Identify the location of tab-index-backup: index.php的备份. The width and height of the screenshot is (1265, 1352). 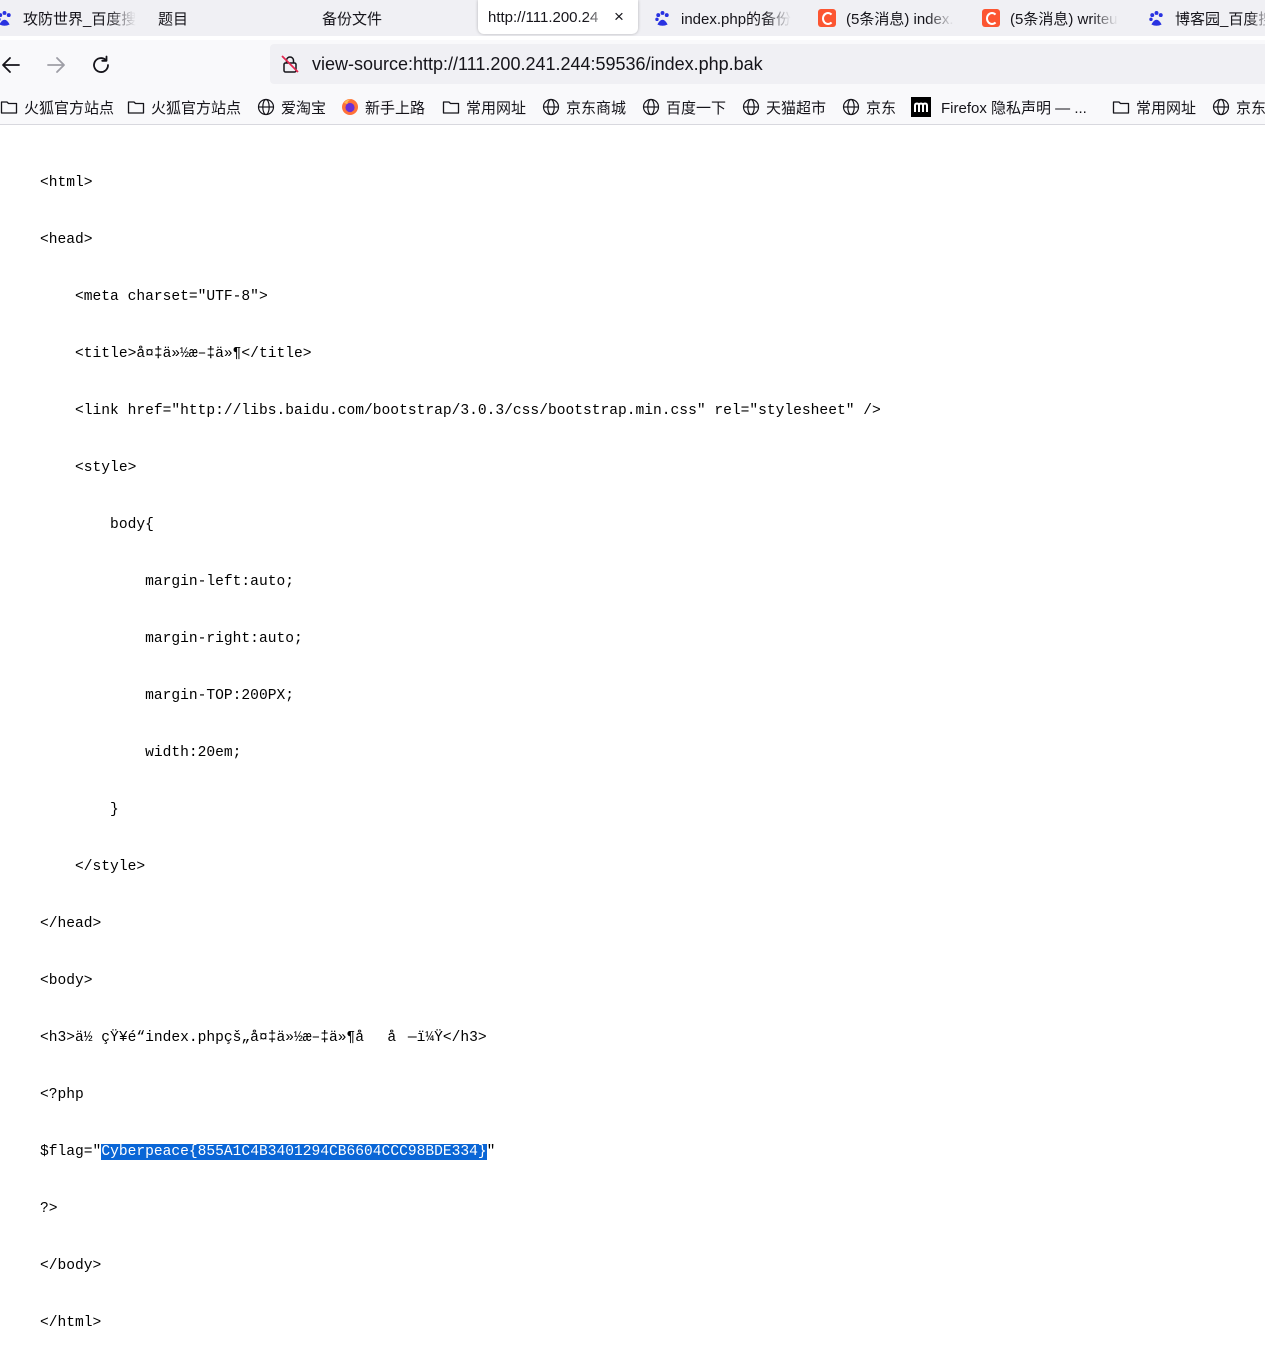
(724, 18).